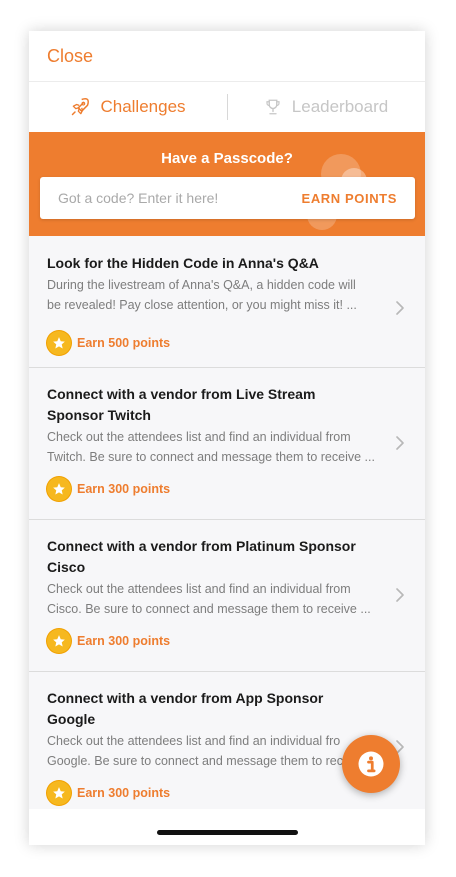 This screenshot has width=456, height=877. What do you see at coordinates (273, 107) in the screenshot?
I see `trophy-icon` at bounding box center [273, 107].